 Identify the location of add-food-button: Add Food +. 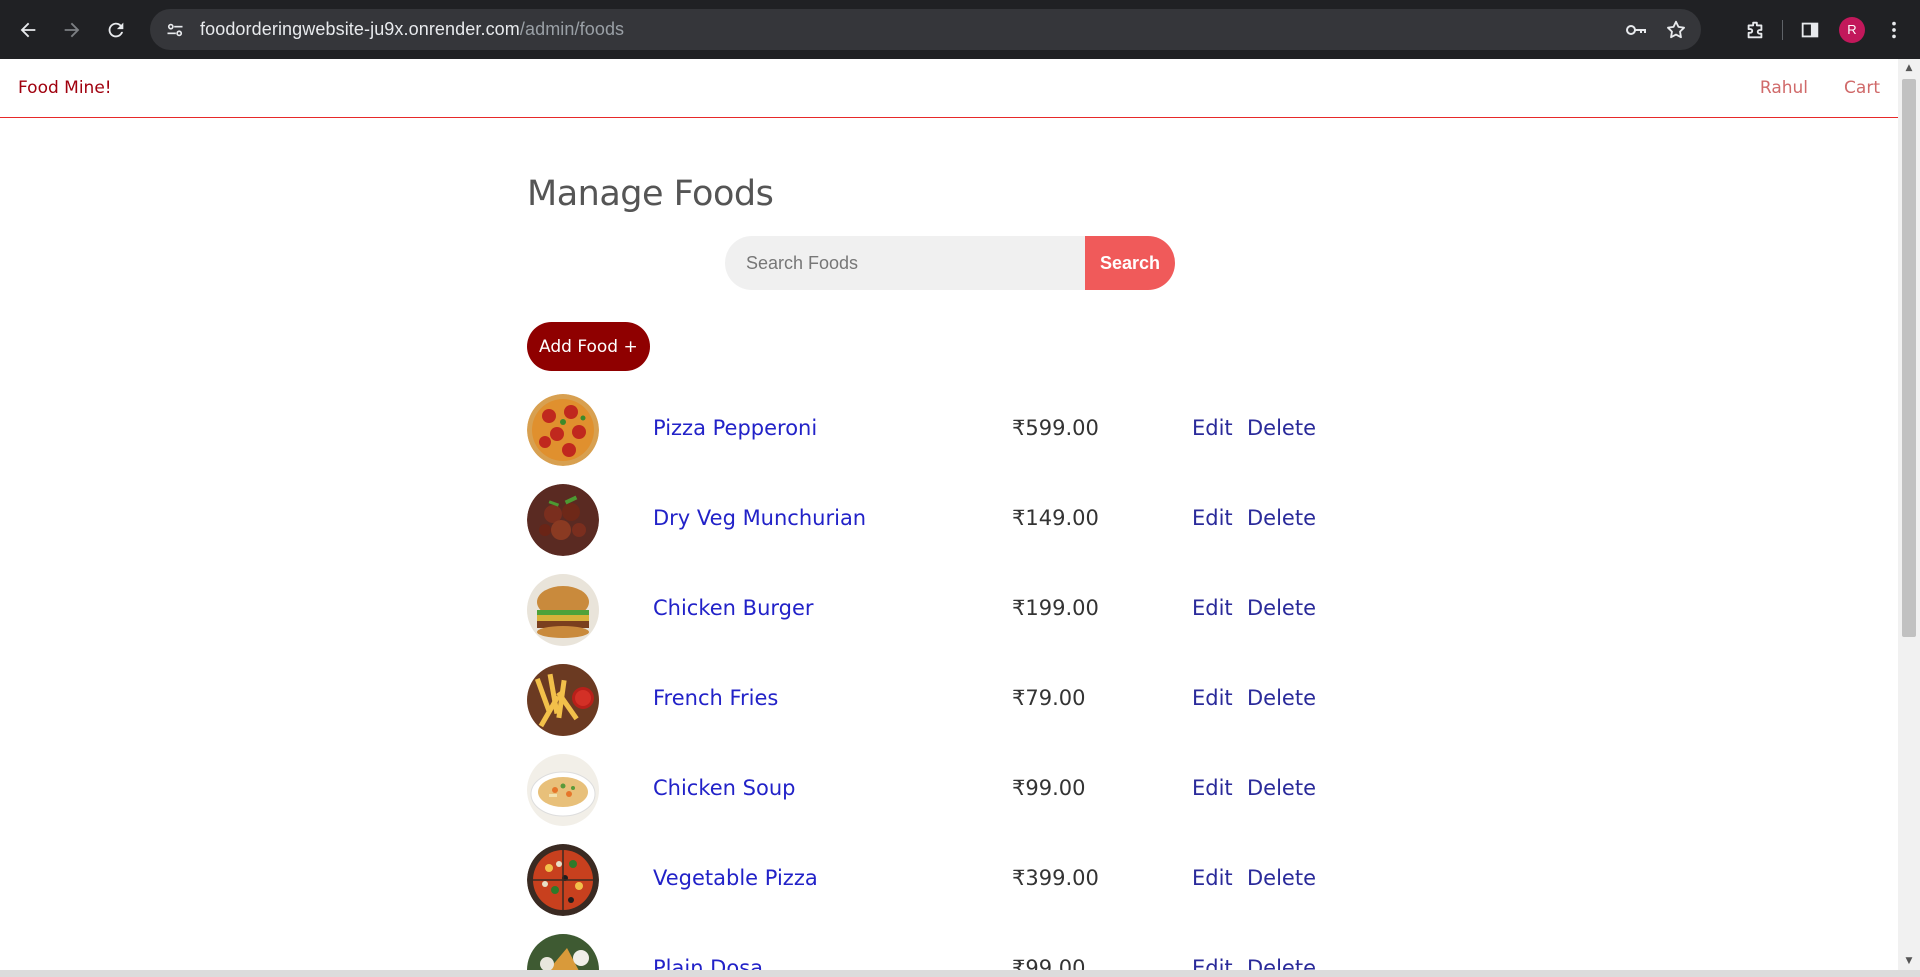
(588, 346).